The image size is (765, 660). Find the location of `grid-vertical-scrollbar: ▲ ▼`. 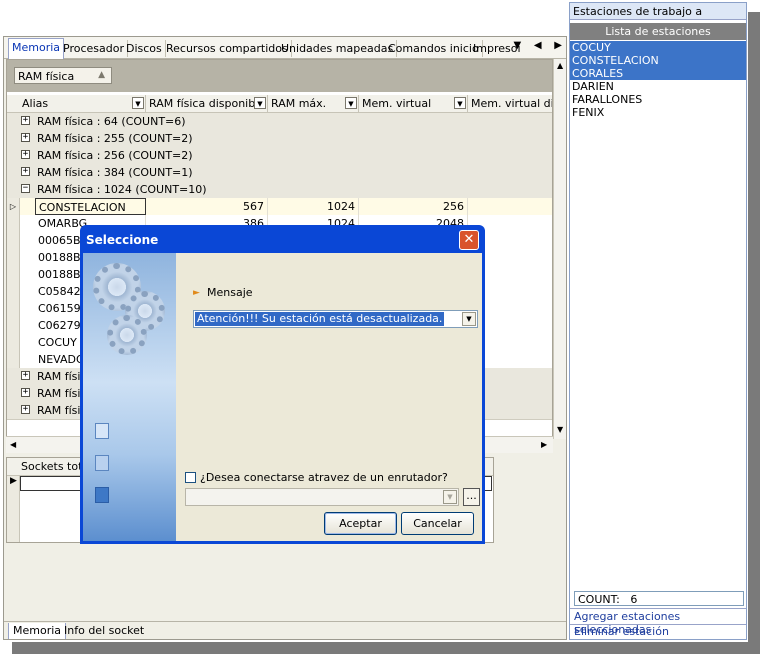

grid-vertical-scrollbar: ▲ ▼ is located at coordinates (559, 249).